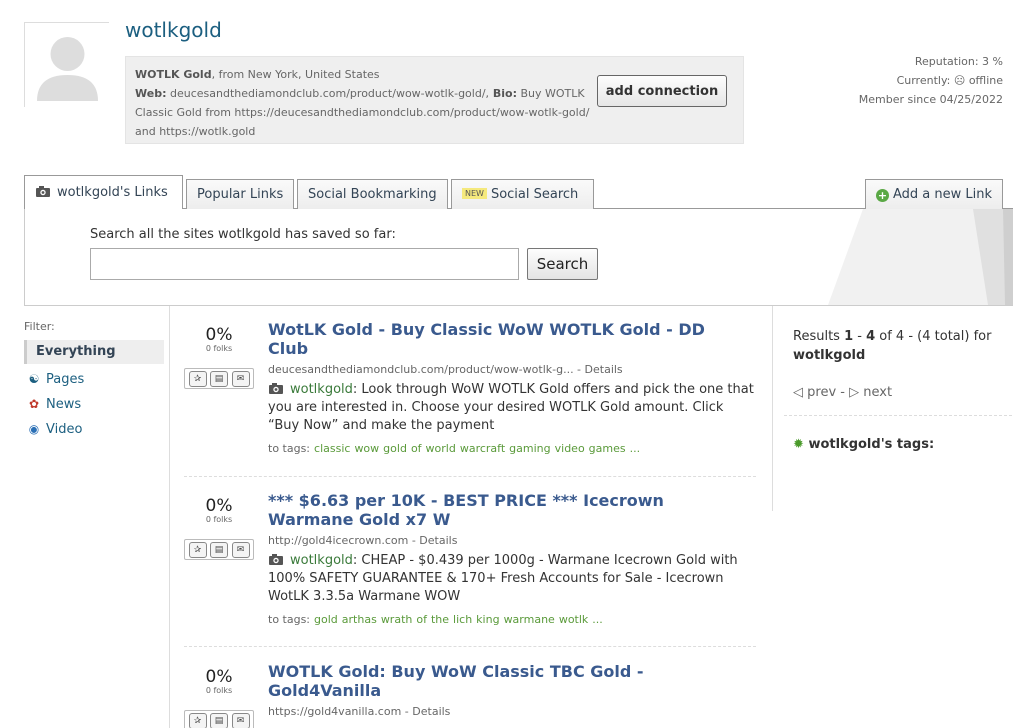  Describe the element at coordinates (822, 392) in the screenshot. I see `prev-label: prev` at that location.